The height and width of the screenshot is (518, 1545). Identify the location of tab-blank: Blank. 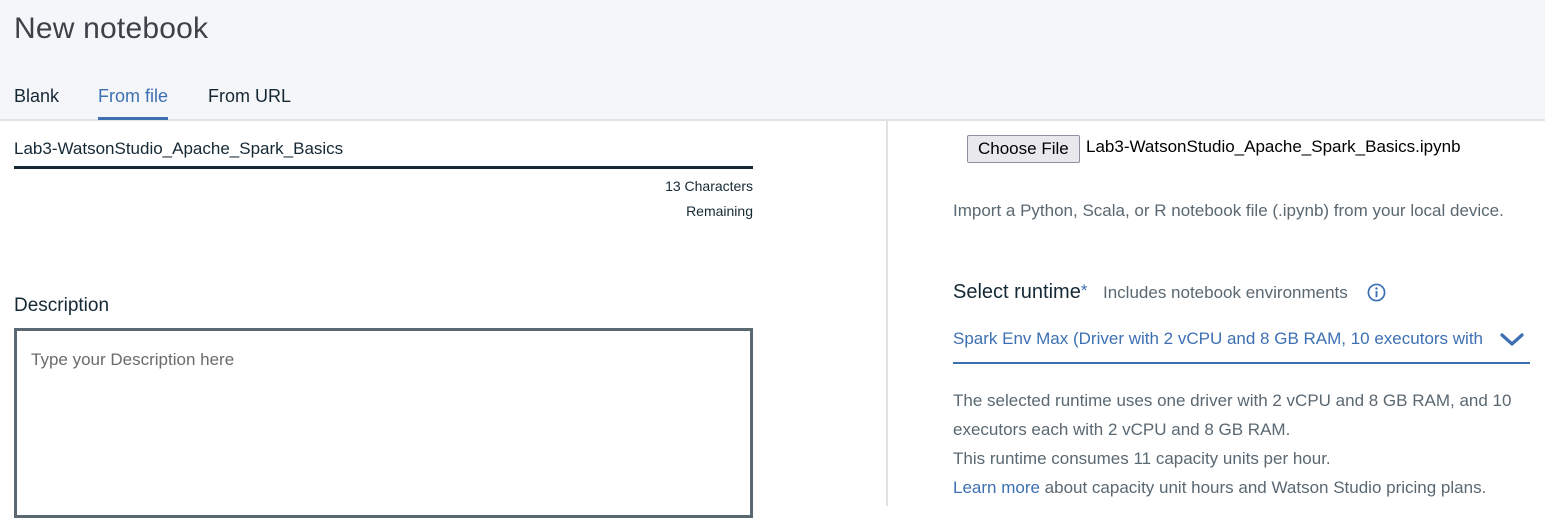
(36, 101).